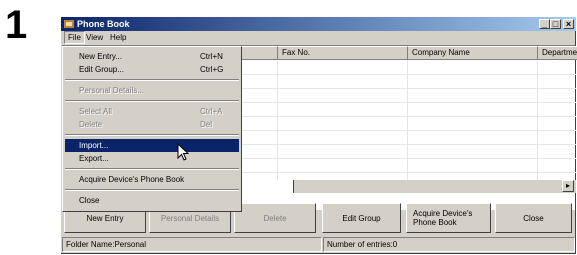  I want to click on horizontal-scrollbar: ▸, so click(434, 186).